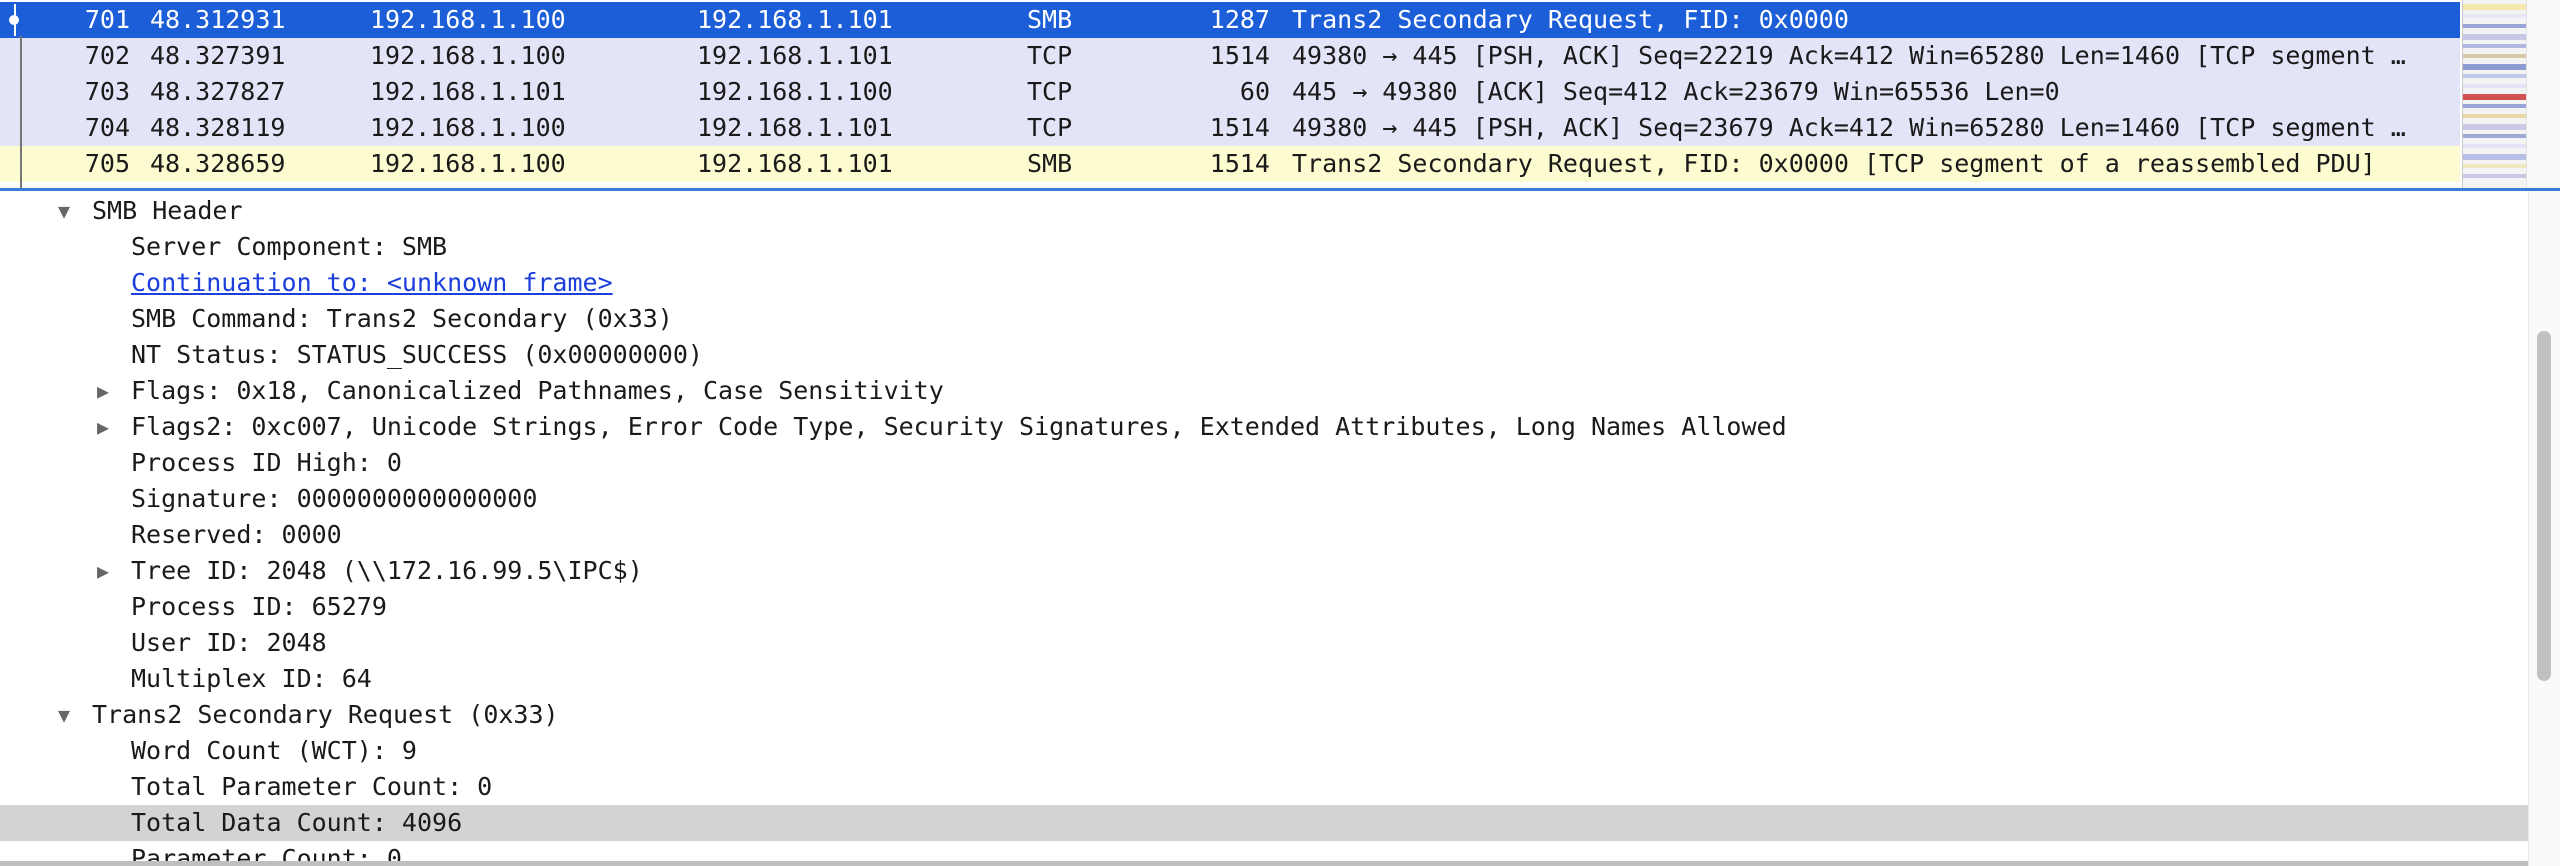 This screenshot has height=866, width=2560. Describe the element at coordinates (387, 570) in the screenshot. I see `tree-label: Tree ID: 2048 (\\172.16.99.5\IPC$)` at that location.